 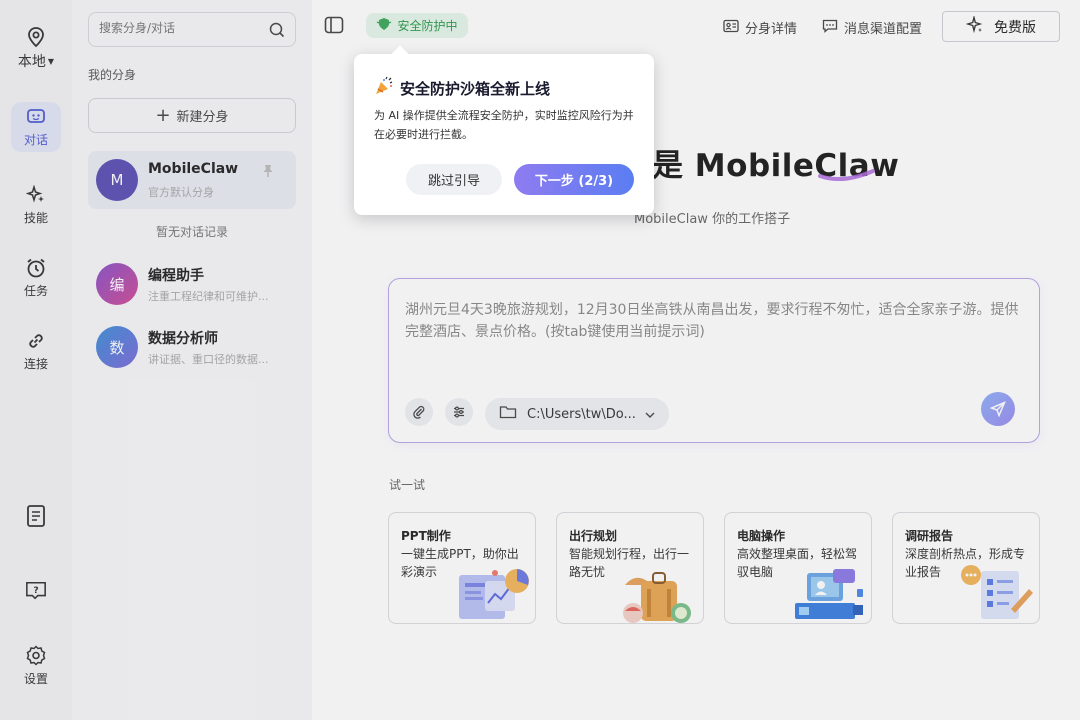 I want to click on report-illustration, so click(x=997, y=592).